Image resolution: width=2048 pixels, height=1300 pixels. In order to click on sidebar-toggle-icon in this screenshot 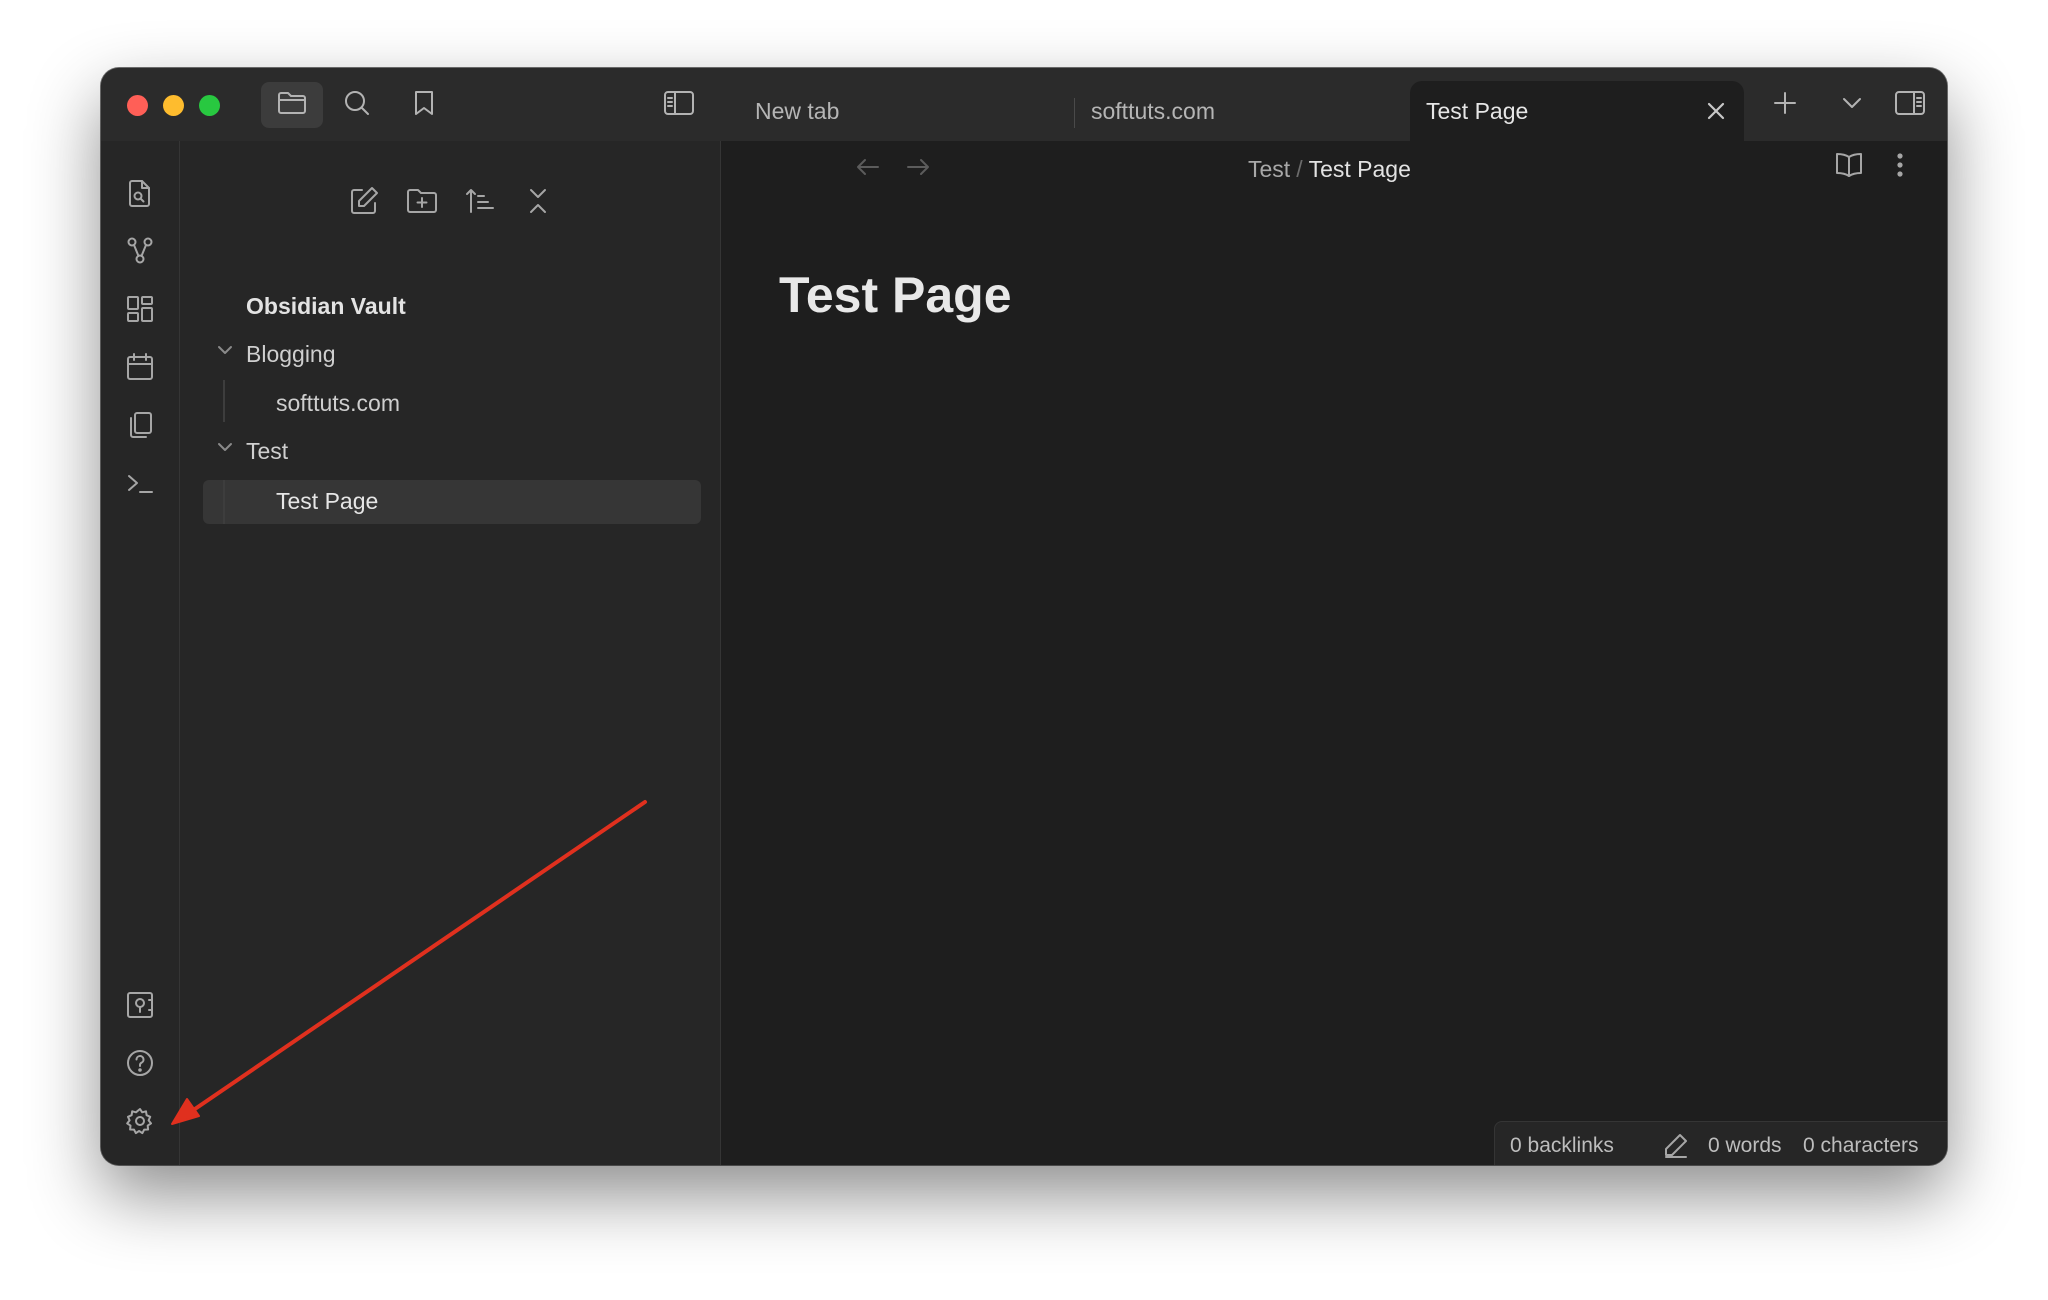, I will do `click(679, 105)`.